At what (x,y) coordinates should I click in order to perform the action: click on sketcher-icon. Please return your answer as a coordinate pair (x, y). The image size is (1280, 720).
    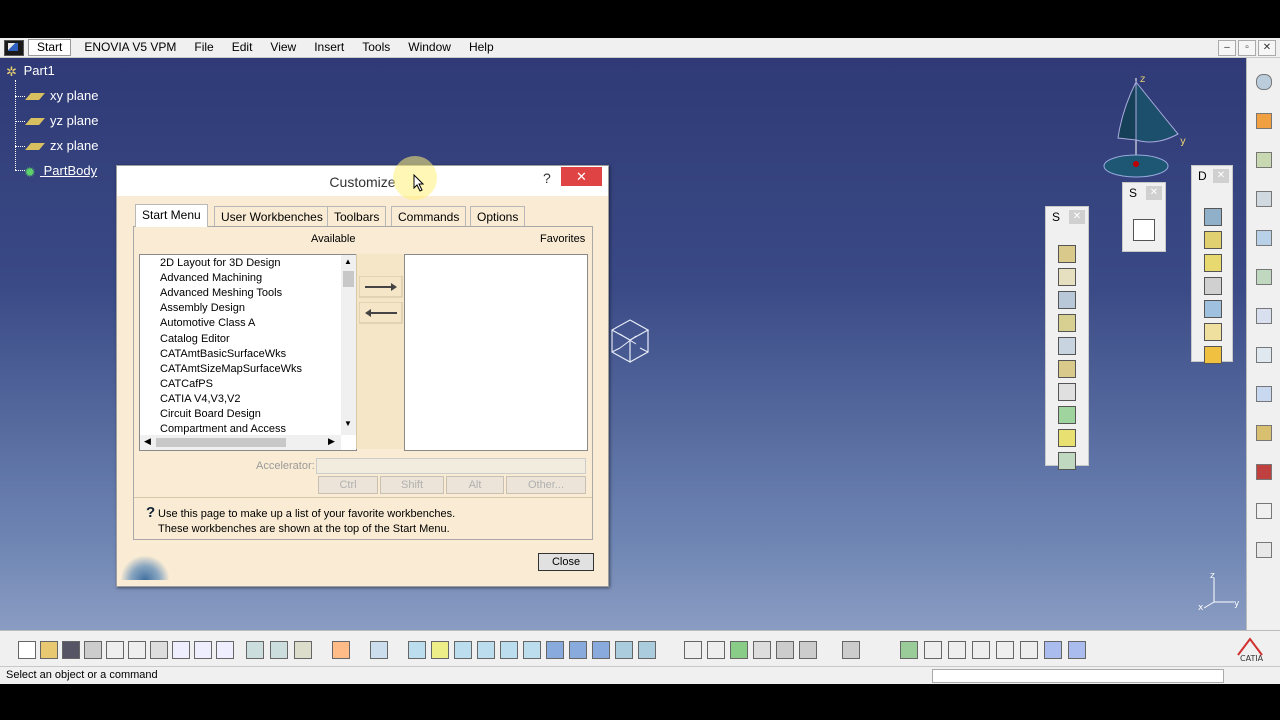
    Looking at the image, I should click on (1144, 230).